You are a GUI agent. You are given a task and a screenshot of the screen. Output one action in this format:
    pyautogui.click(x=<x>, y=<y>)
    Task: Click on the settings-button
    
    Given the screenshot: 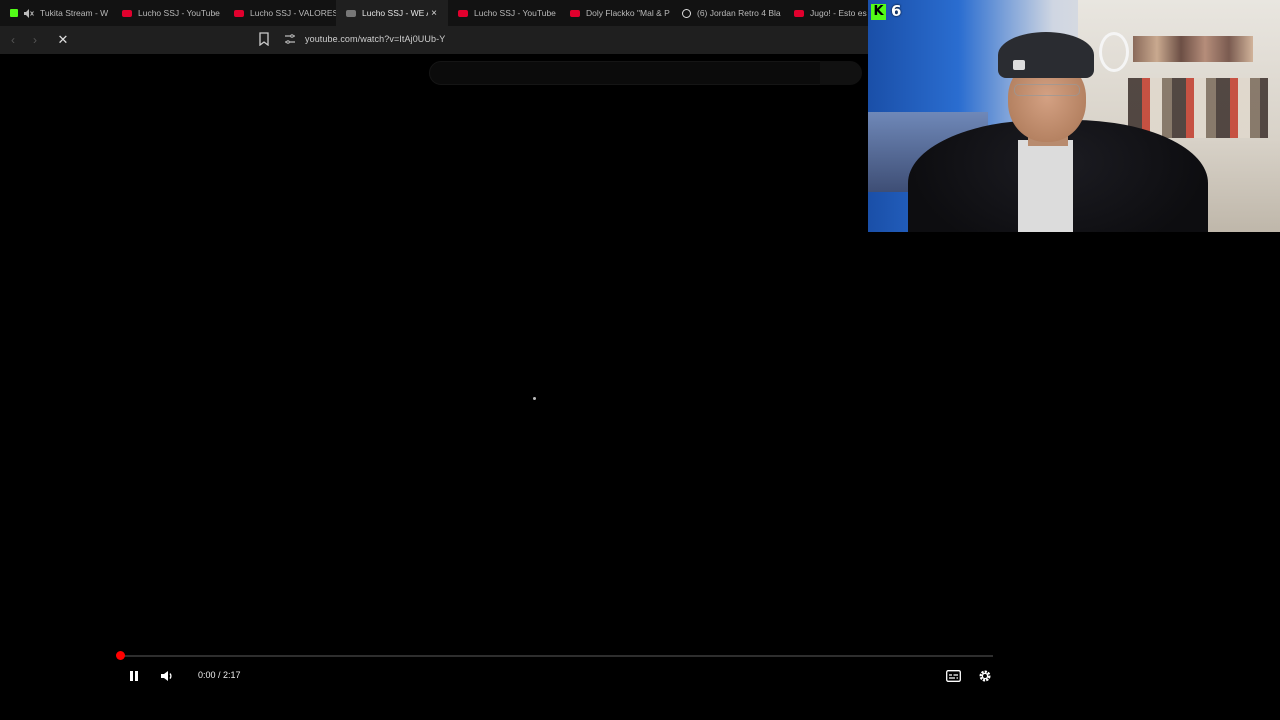 What is the action you would take?
    pyautogui.click(x=985, y=676)
    